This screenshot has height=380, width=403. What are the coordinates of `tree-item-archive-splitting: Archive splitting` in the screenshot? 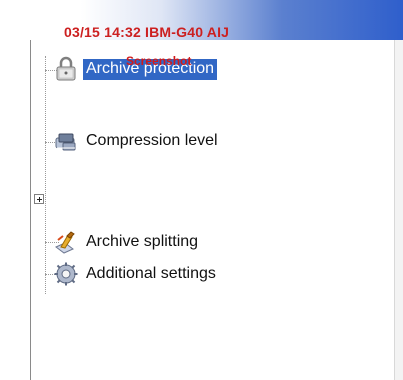 It's located at (127, 242).